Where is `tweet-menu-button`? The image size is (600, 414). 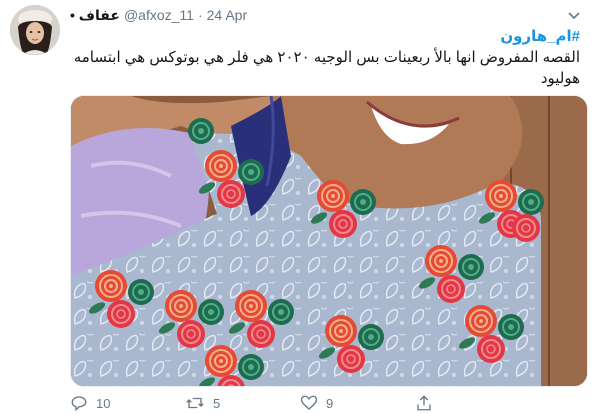 tweet-menu-button is located at coordinates (574, 16).